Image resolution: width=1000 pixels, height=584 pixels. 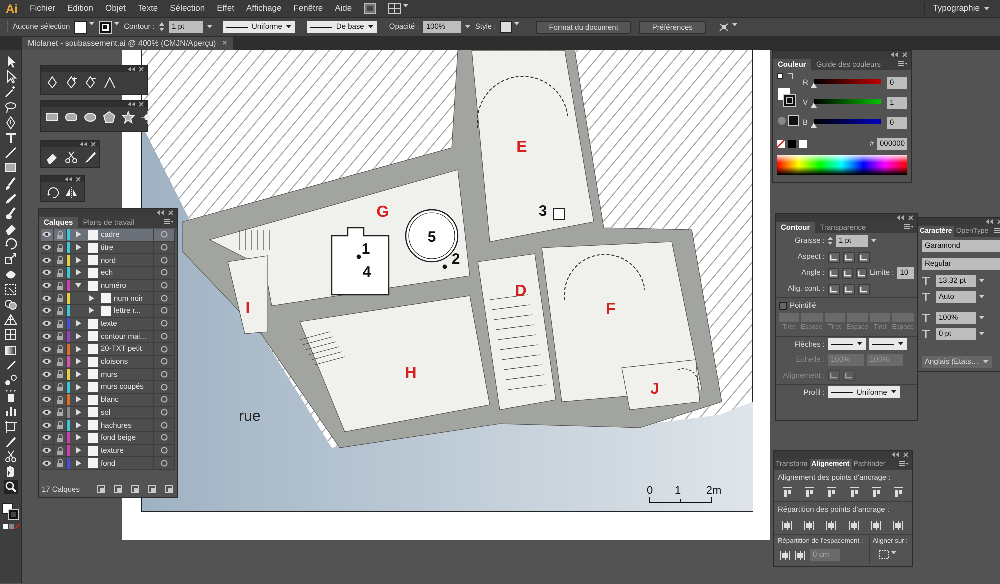 I want to click on menu-item: Edition, so click(x=81, y=8).